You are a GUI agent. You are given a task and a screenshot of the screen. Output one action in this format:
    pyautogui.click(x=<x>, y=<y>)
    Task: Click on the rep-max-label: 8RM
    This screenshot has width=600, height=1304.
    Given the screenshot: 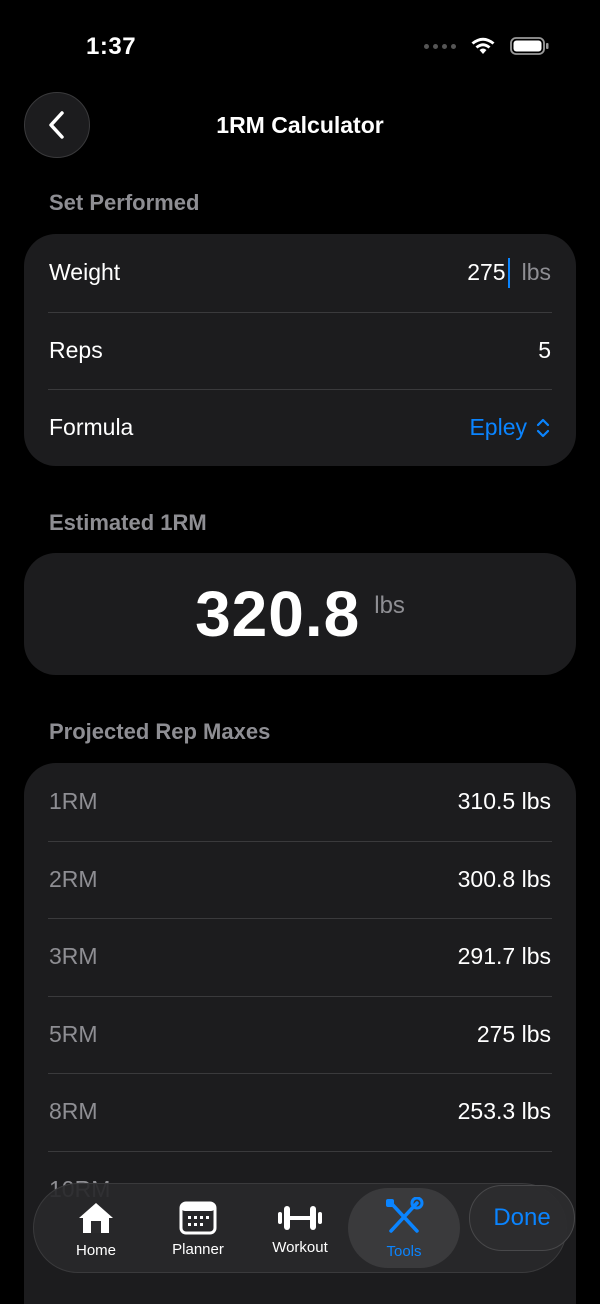 What is the action you would take?
    pyautogui.click(x=73, y=1111)
    